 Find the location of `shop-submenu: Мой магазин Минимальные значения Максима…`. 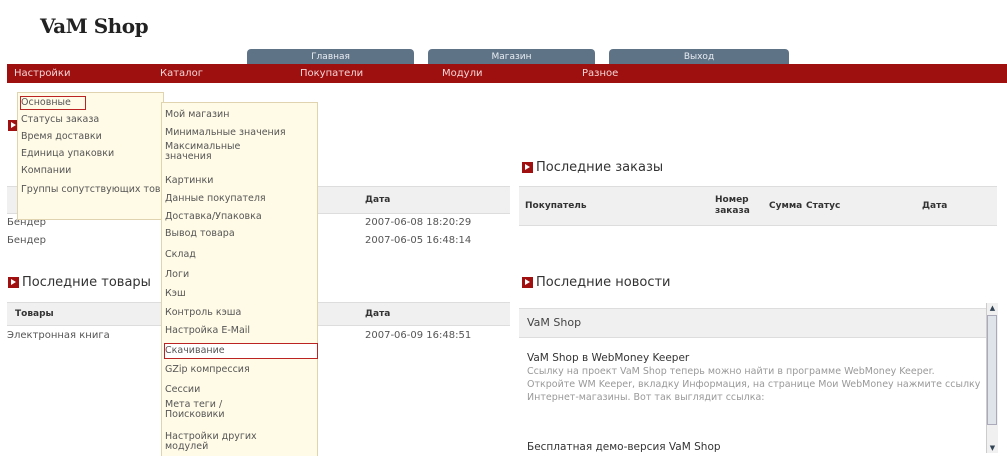

shop-submenu: Мой магазин Минимальные значения Максима… is located at coordinates (239, 279).